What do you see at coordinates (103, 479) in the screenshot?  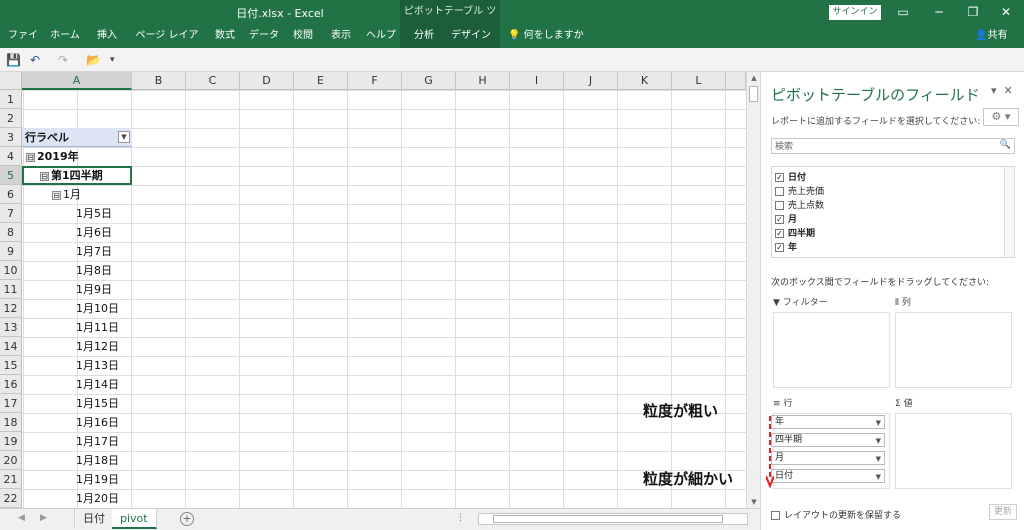 I see `pivot-date-cell: 1月19日` at bounding box center [103, 479].